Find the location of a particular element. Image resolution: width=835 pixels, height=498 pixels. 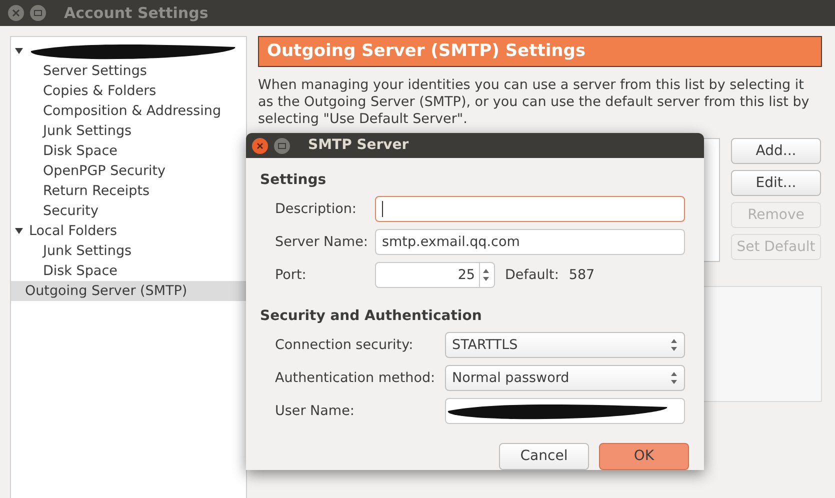

tree-item: OpenPGP Security is located at coordinates (128, 171).